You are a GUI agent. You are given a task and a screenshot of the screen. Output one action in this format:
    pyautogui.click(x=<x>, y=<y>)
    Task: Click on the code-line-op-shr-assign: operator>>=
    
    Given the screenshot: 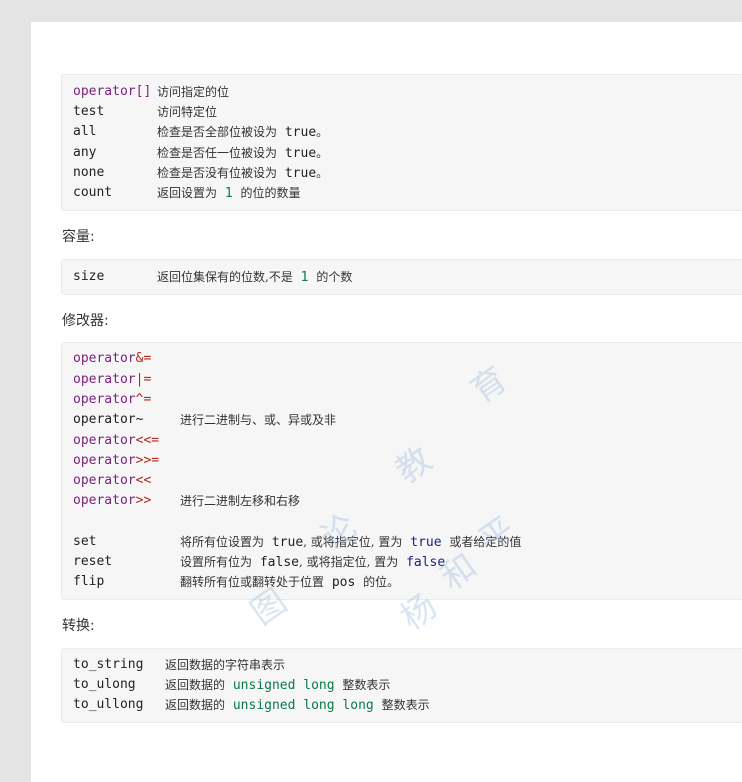 What is the action you would take?
    pyautogui.click(x=116, y=460)
    